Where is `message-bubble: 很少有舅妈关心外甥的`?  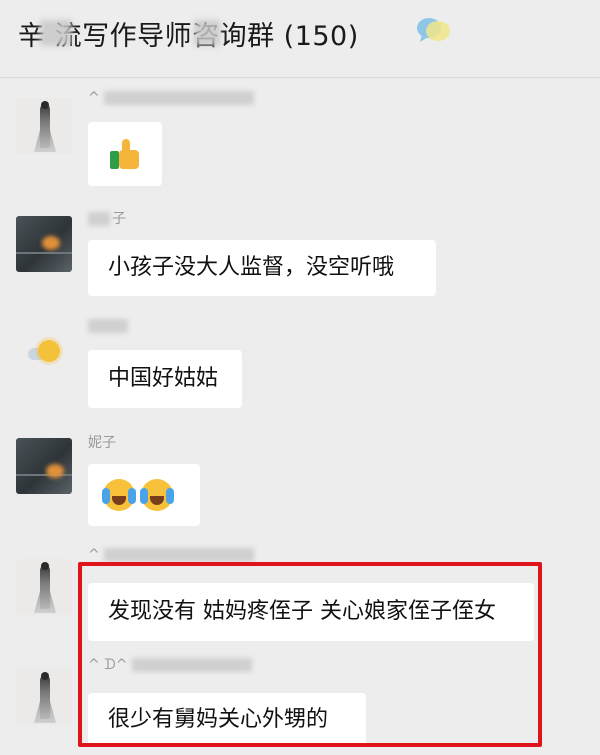
message-bubble: 很少有舅妈关心外甥的 is located at coordinates (227, 720).